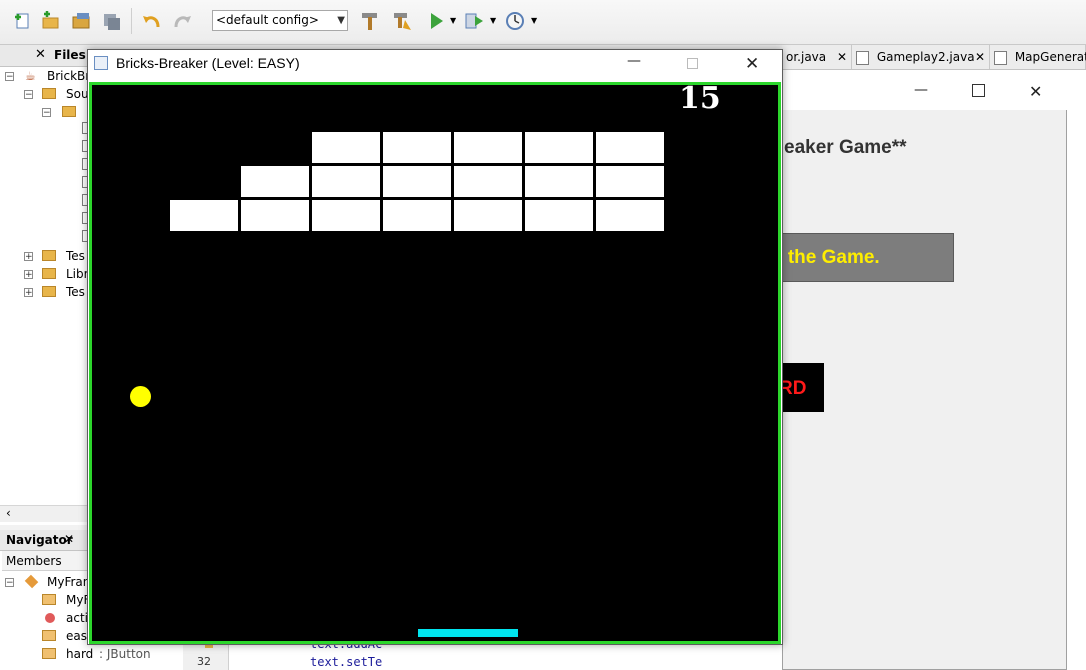  I want to click on redo-icon, so click(182, 21).